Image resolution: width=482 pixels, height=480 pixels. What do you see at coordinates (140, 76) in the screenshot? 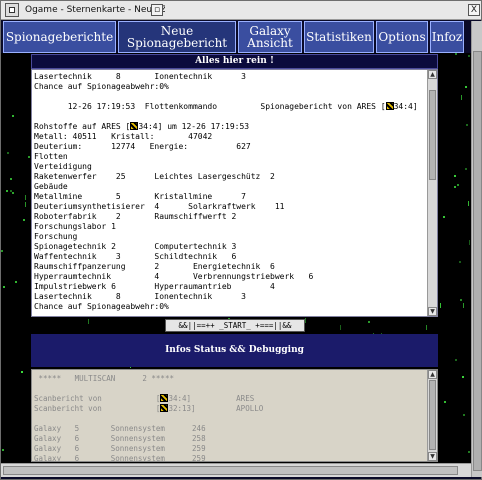
I see `report-line: Lasertechnik 8 Ionentechnik 3` at bounding box center [140, 76].